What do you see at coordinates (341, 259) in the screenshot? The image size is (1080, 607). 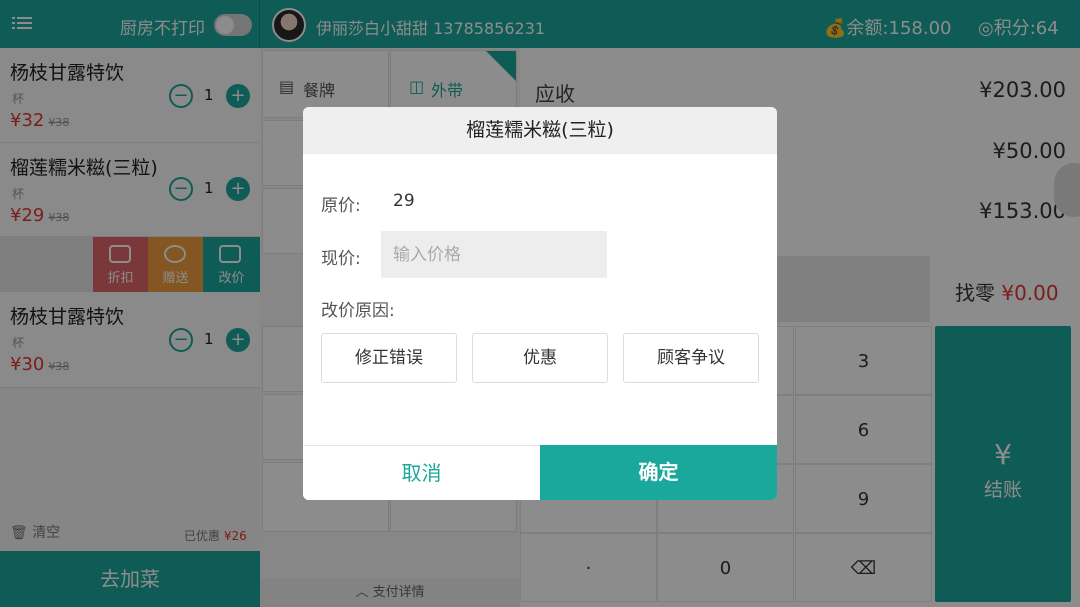 I see `new-price-label: 现价:` at bounding box center [341, 259].